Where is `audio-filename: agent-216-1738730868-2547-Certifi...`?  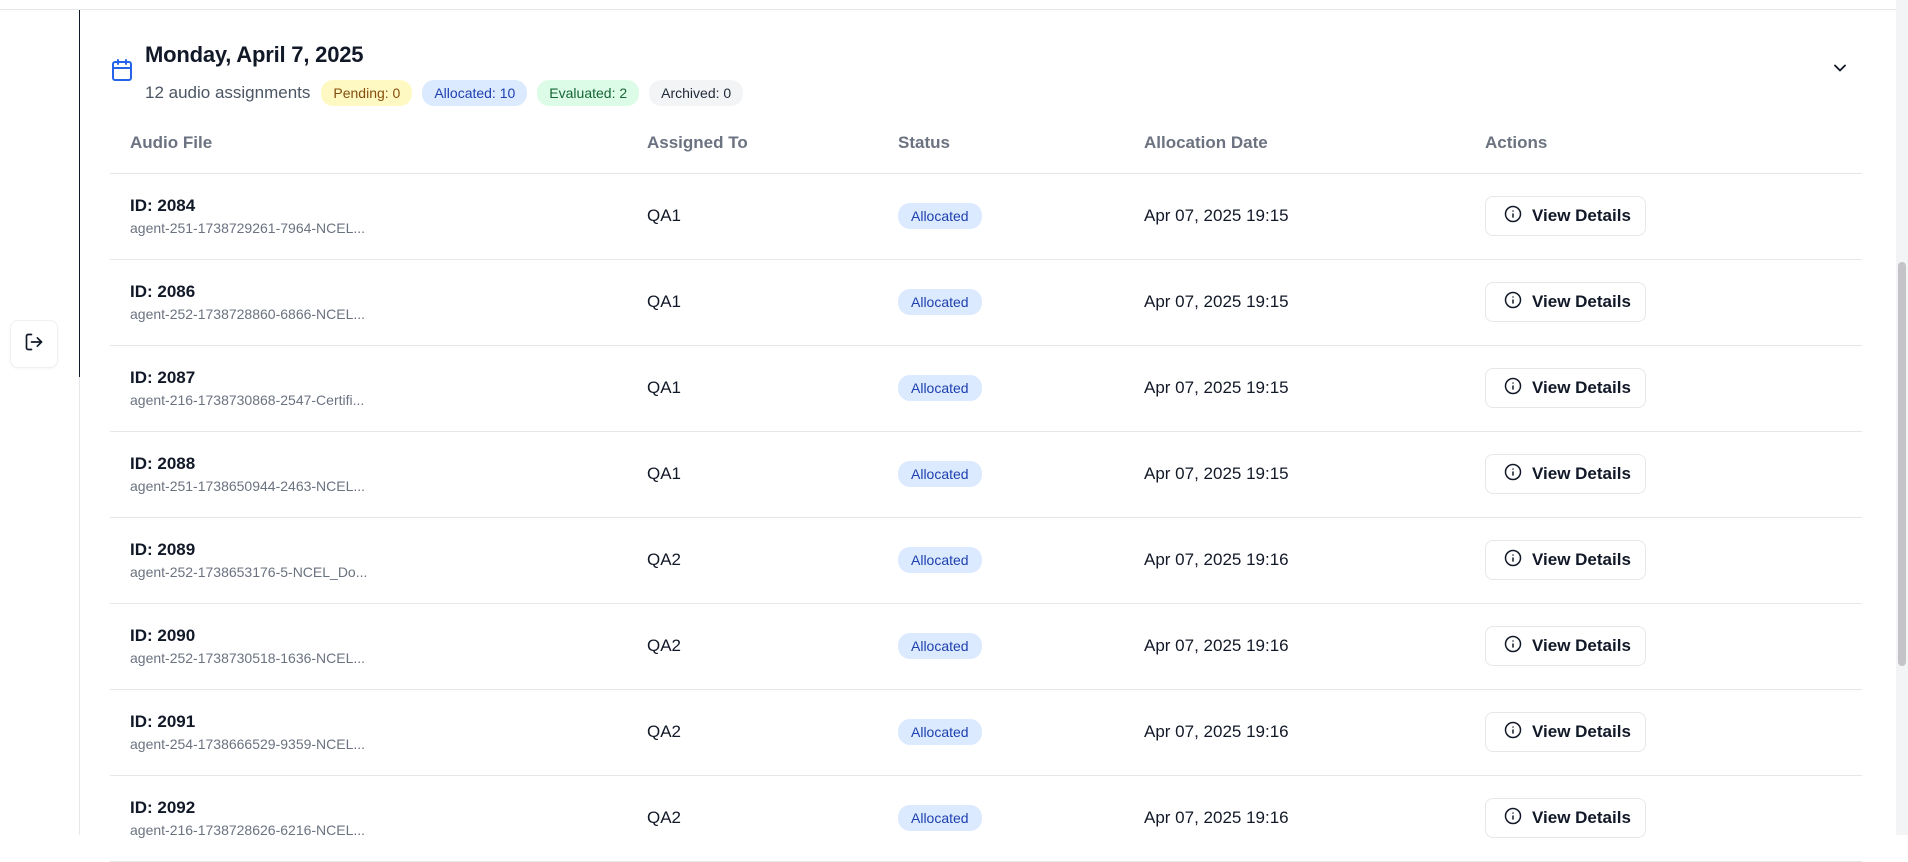 audio-filename: agent-216-1738730868-2547-Certifi... is located at coordinates (247, 400).